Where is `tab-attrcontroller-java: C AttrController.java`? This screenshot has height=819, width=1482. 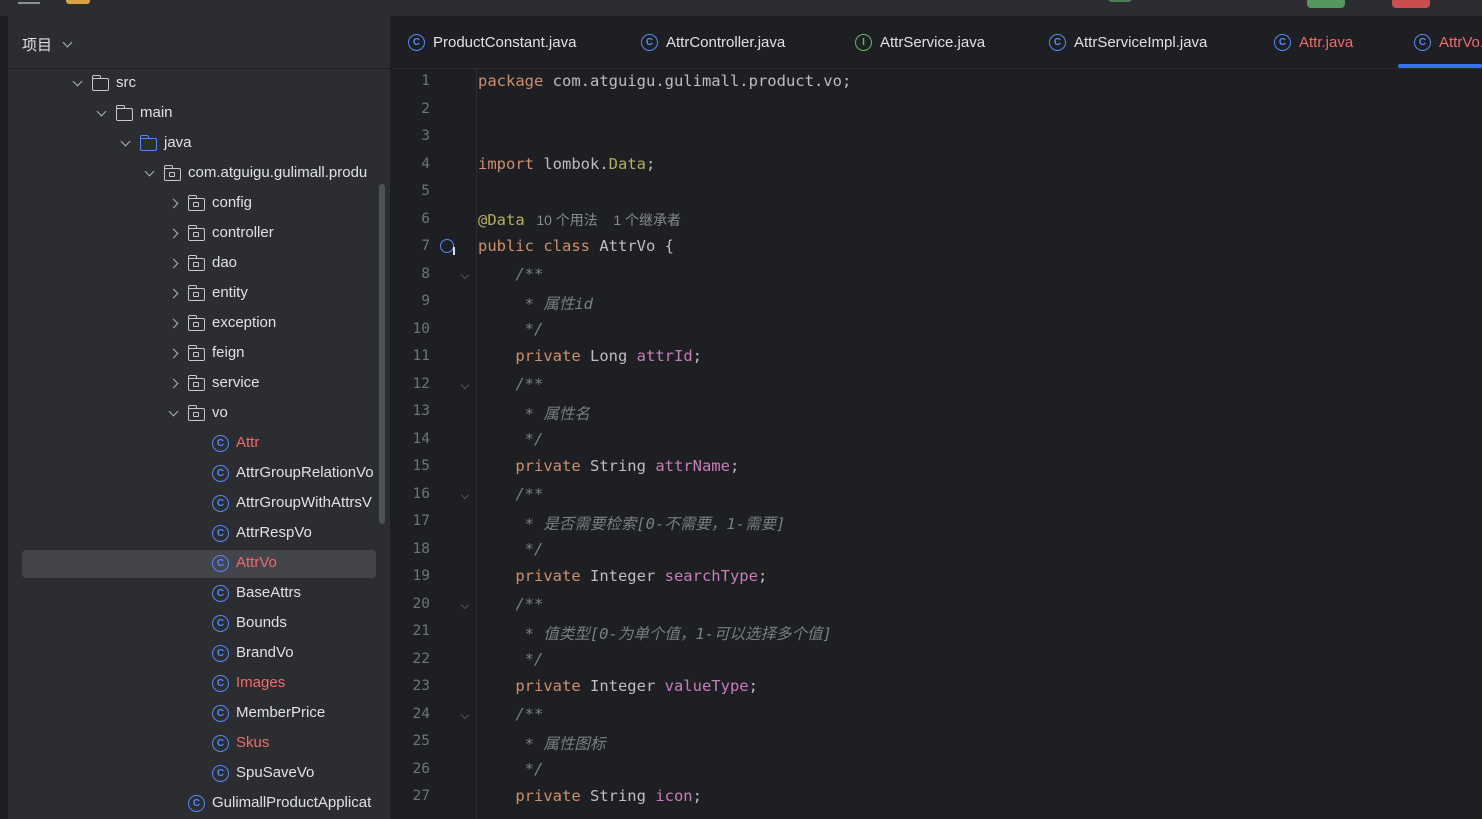 tab-attrcontroller-java: C AttrController.java is located at coordinates (713, 42).